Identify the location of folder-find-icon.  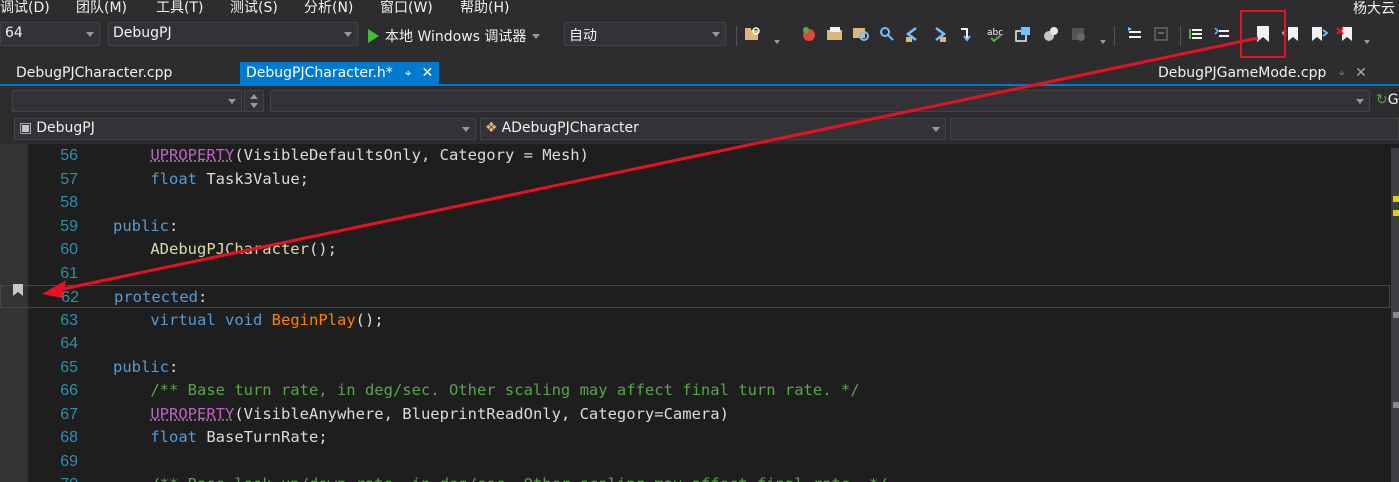
(753, 34).